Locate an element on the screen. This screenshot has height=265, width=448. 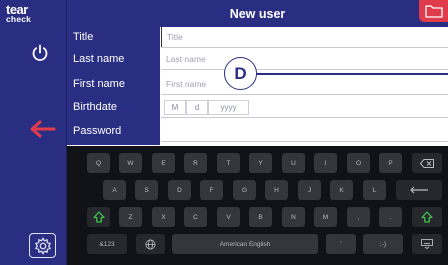
shift-key-right is located at coordinates (427, 217).